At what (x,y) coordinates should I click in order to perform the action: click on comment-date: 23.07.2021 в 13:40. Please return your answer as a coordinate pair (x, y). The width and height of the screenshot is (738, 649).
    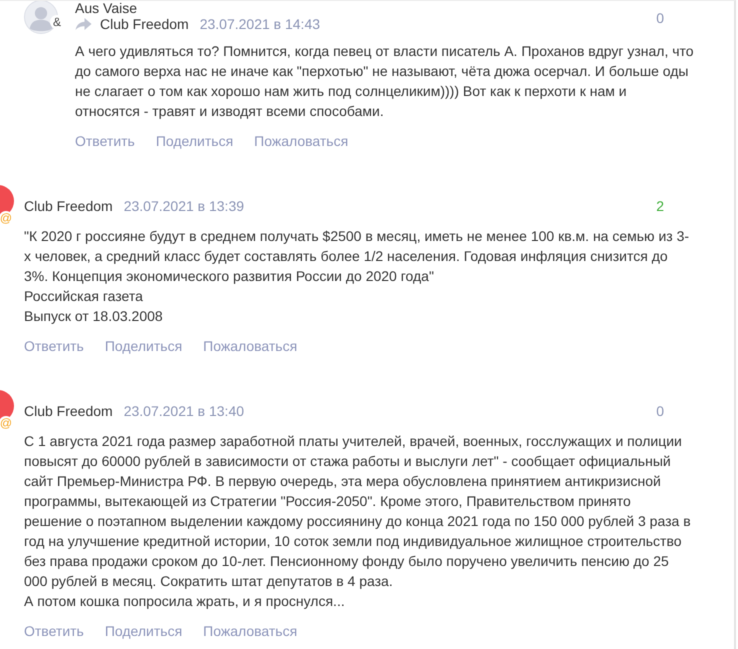
    Looking at the image, I should click on (184, 411).